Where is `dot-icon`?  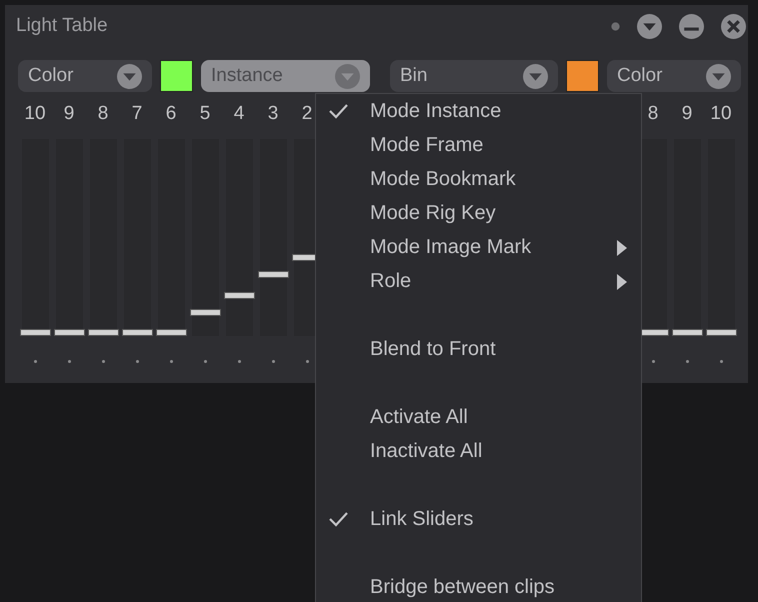 dot-icon is located at coordinates (615, 26).